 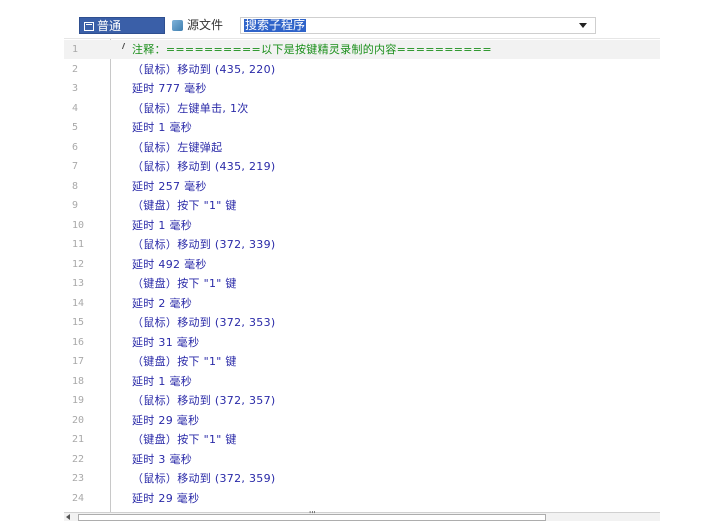 I want to click on tab-source-label: 源文件, so click(x=205, y=25).